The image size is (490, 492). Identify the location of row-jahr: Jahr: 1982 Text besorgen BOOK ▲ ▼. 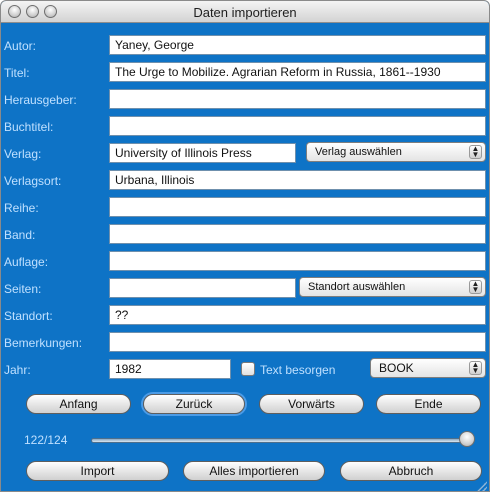
(245, 369).